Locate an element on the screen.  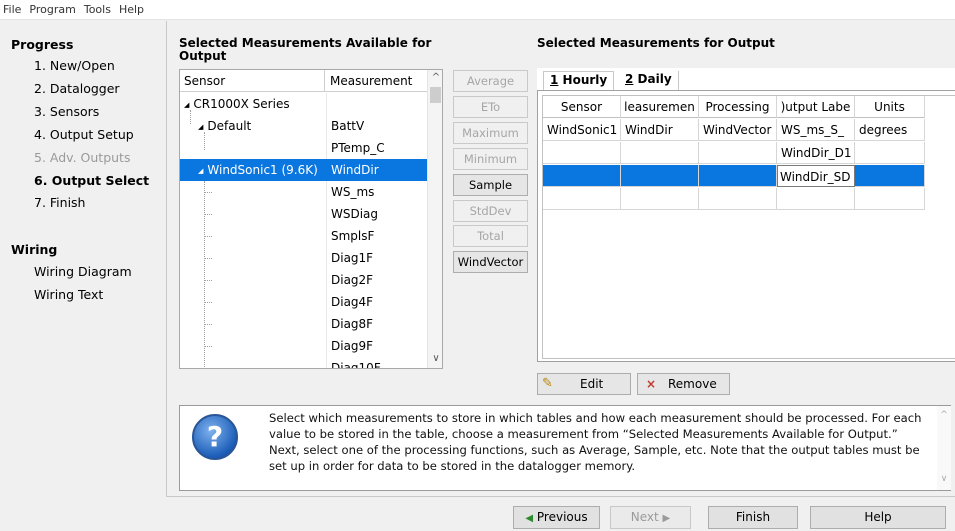
help-scroll-up-icon: ^ is located at coordinates (944, 415).